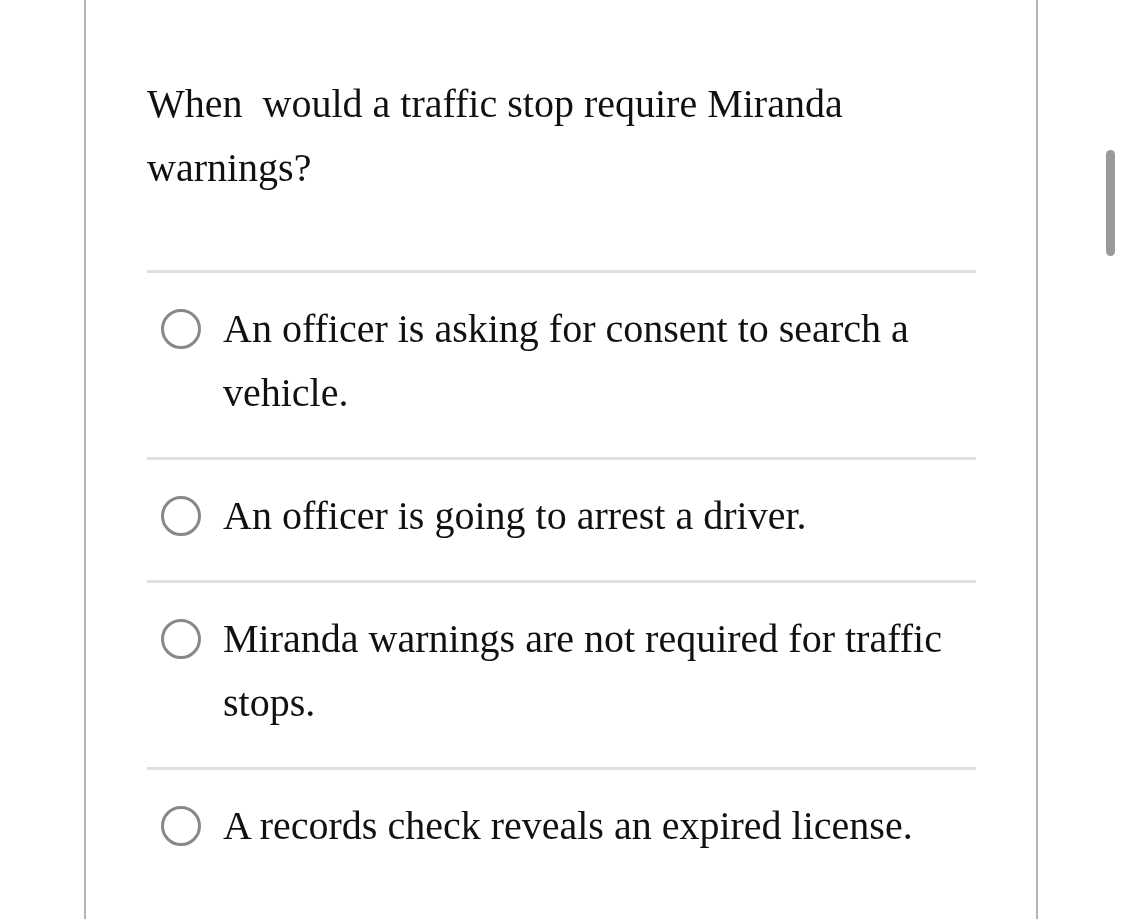 The height and width of the screenshot is (919, 1125). What do you see at coordinates (495, 136) in the screenshot?
I see `question-text: When would a traffic stop require Miranda warnings?` at bounding box center [495, 136].